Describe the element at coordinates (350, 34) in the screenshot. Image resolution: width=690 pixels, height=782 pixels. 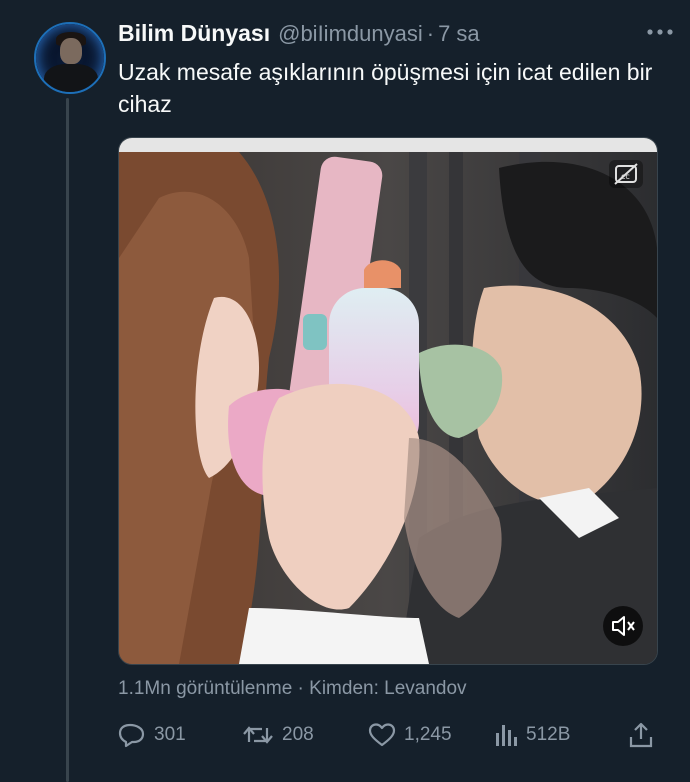
I see `user-handle: @biIimdunyasi` at that location.